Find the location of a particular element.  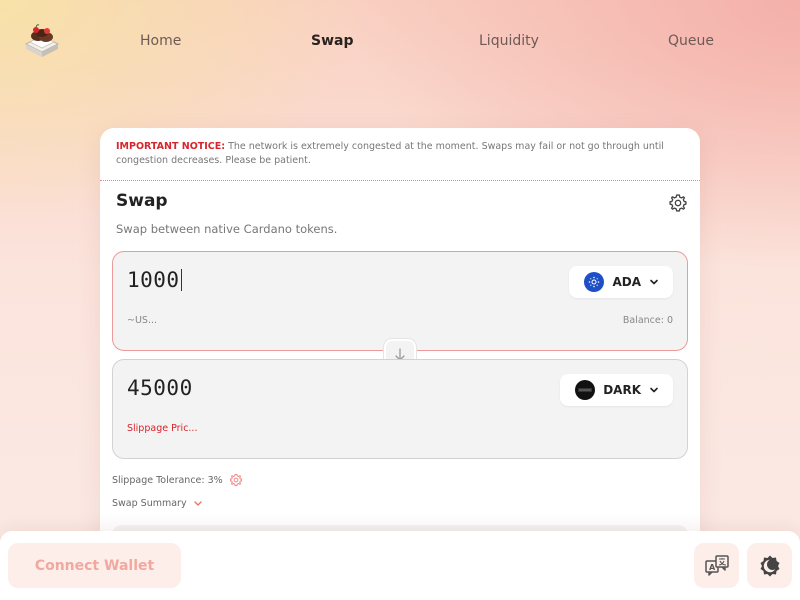

translate-icon: A is located at coordinates (716, 565).